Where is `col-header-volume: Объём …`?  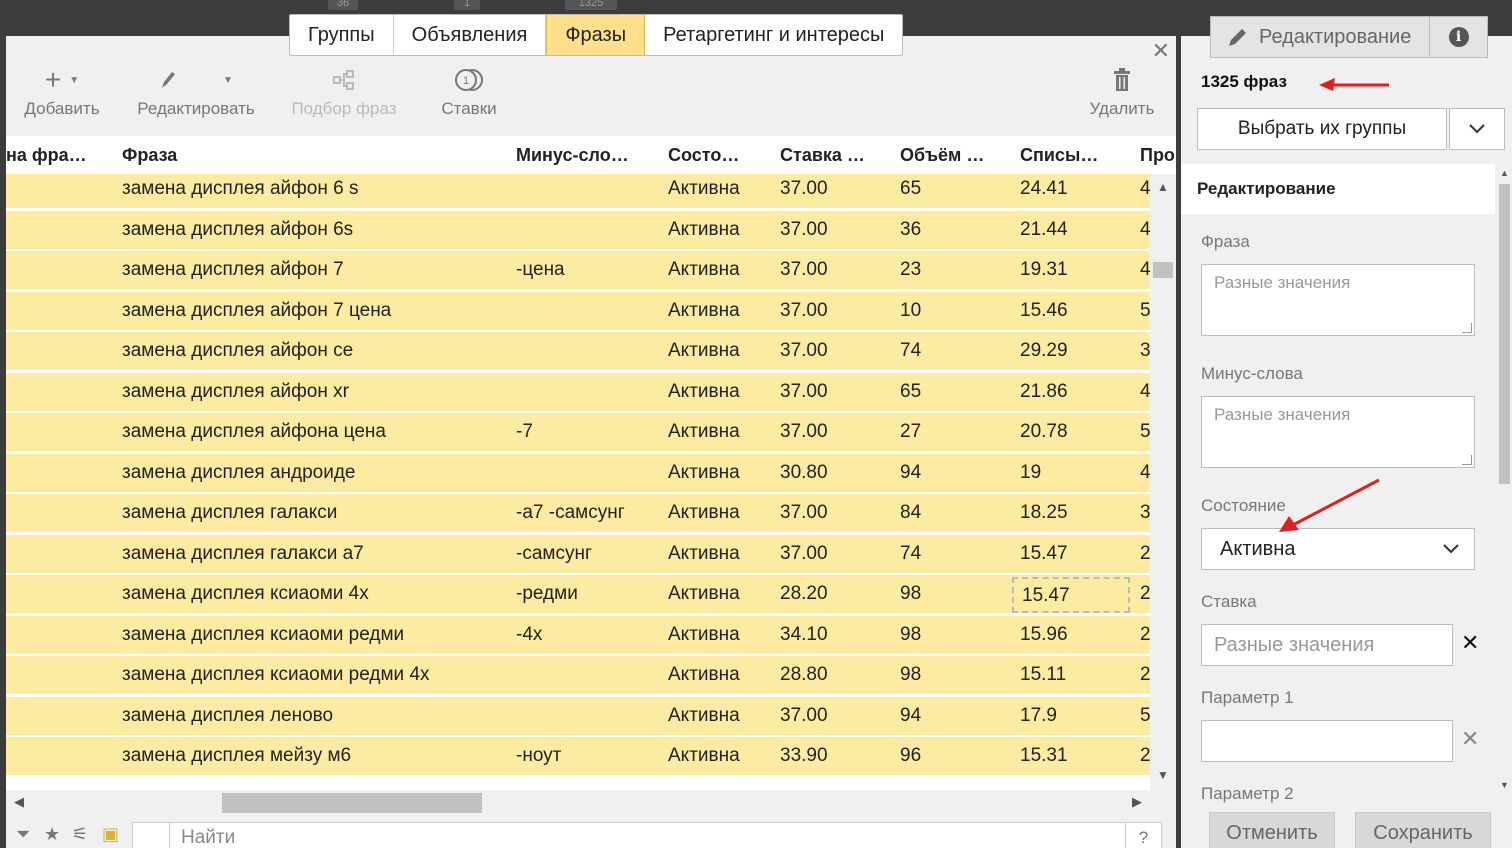 col-header-volume: Объём … is located at coordinates (950, 155).